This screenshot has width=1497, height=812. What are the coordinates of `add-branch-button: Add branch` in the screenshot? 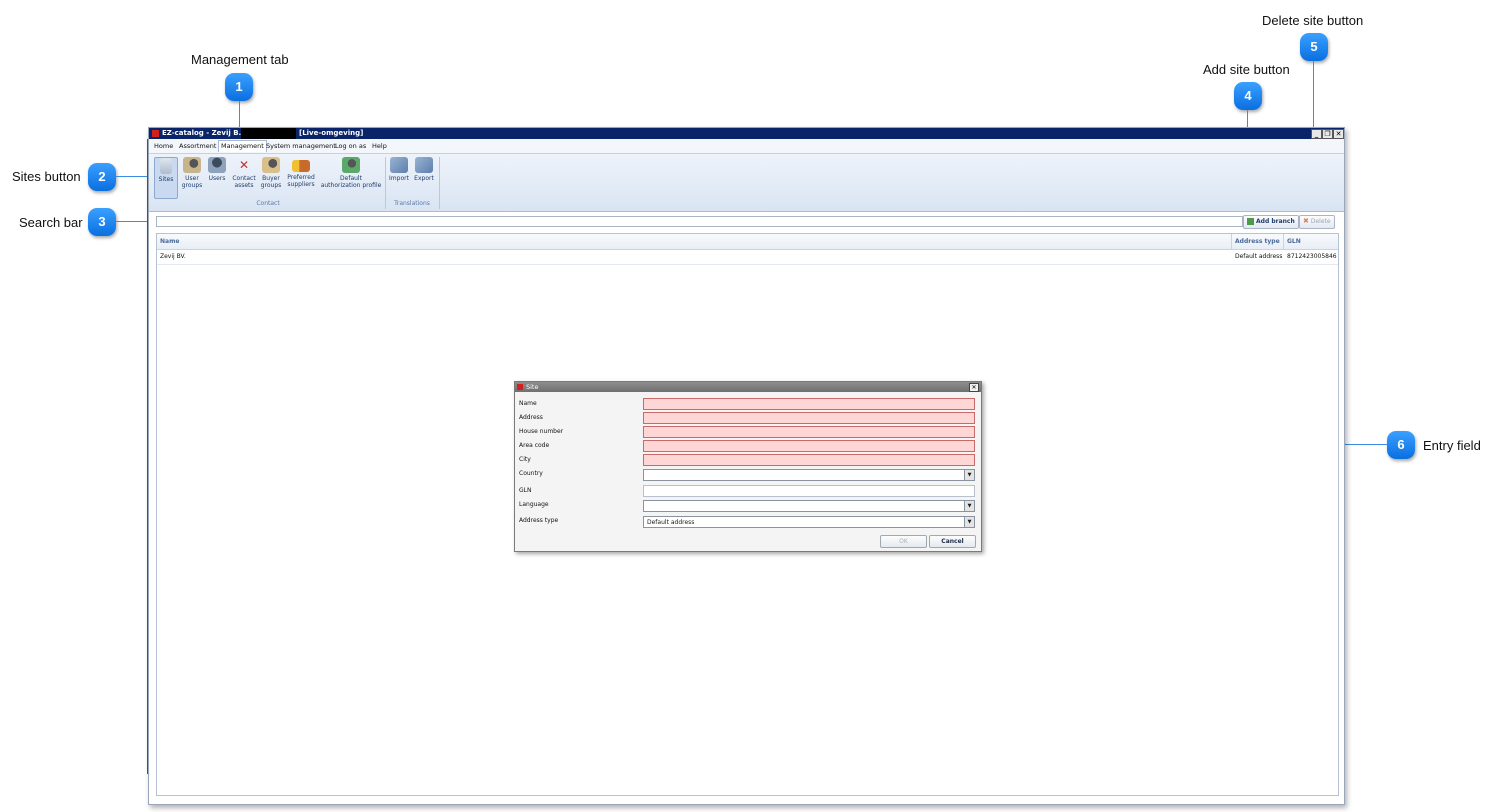 It's located at (1271, 222).